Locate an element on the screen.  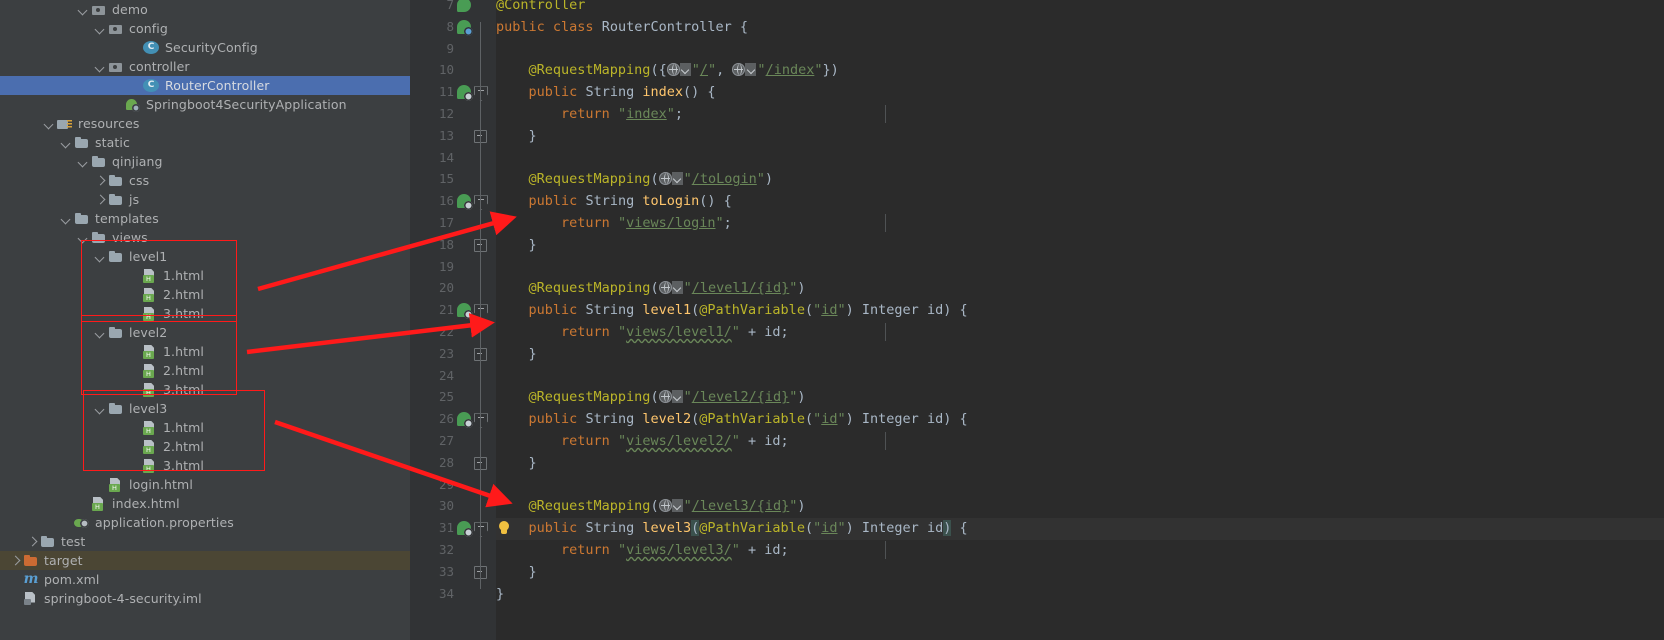
view-name-literal: views/login is located at coordinates (670, 223).